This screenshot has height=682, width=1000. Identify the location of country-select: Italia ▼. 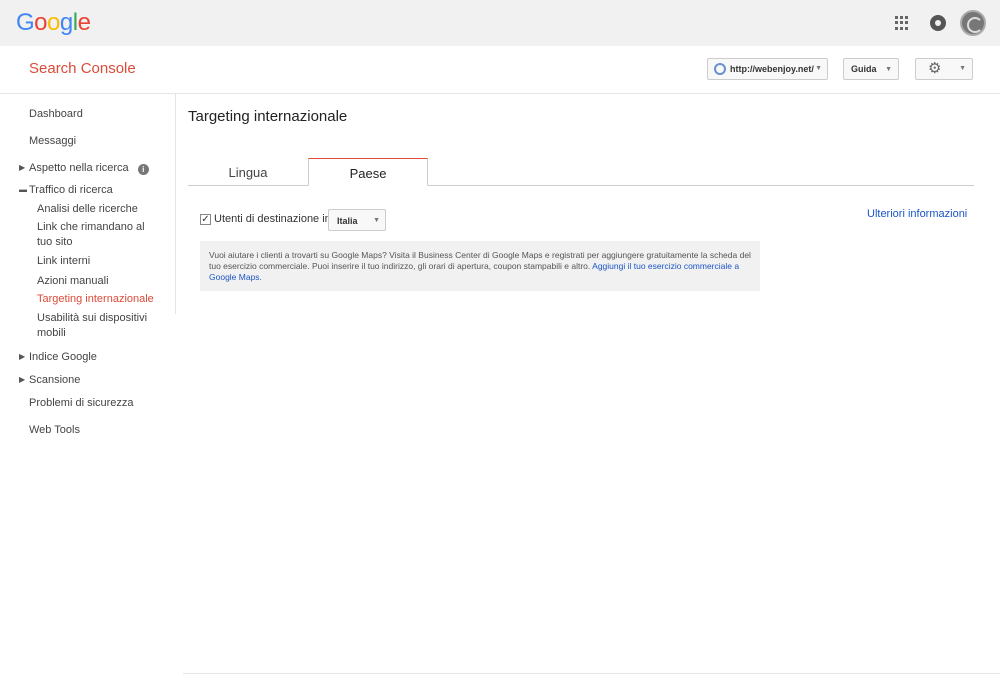
(357, 220).